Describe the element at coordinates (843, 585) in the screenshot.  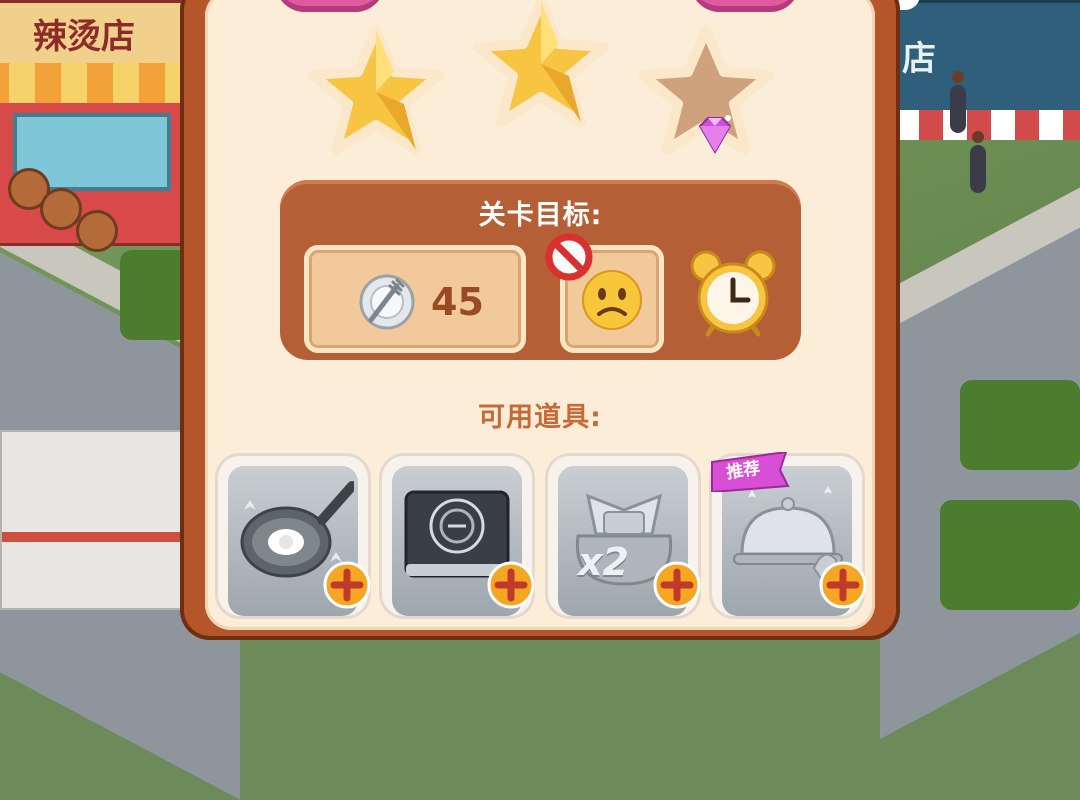
I see `add-serving-cloche-button` at that location.